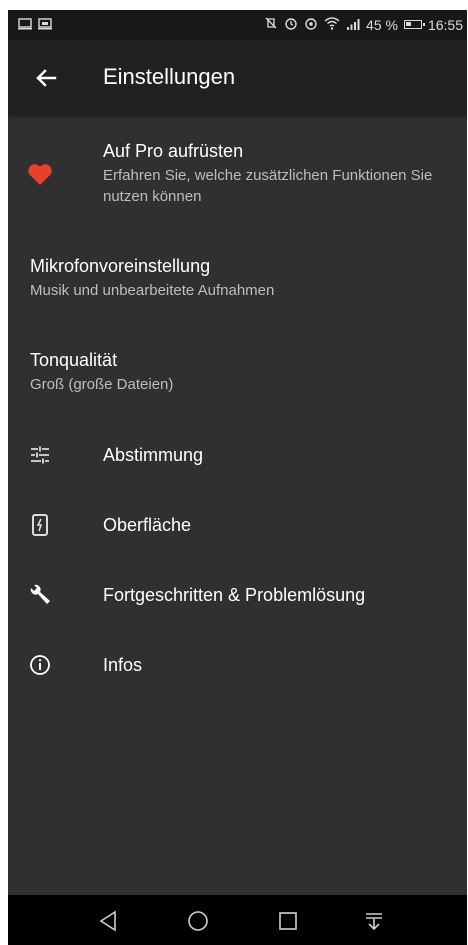  Describe the element at coordinates (40, 595) in the screenshot. I see `wrench-icon` at that location.